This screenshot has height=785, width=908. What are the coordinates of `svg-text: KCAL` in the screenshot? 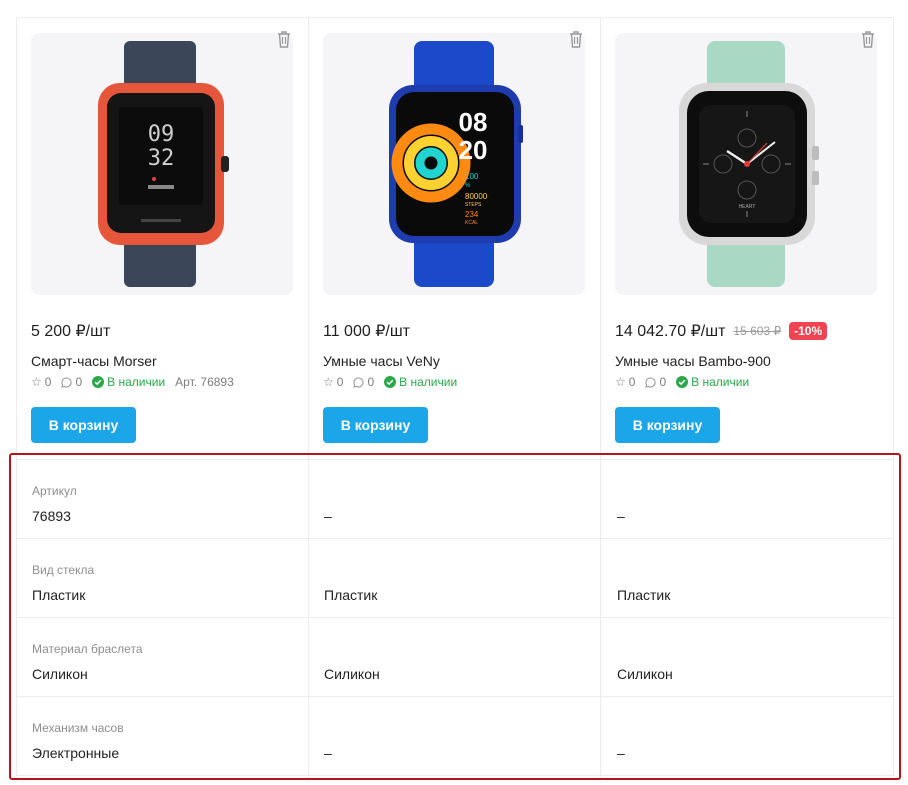 It's located at (471, 223).